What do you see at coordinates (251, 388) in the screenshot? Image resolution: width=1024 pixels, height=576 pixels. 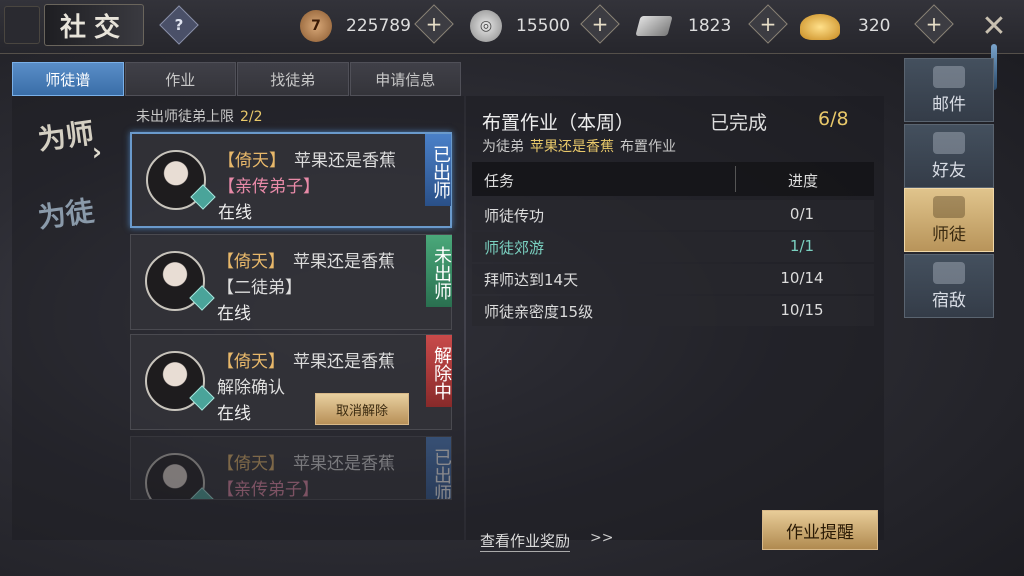 I see `disciple-rank: 解除确认` at bounding box center [251, 388].